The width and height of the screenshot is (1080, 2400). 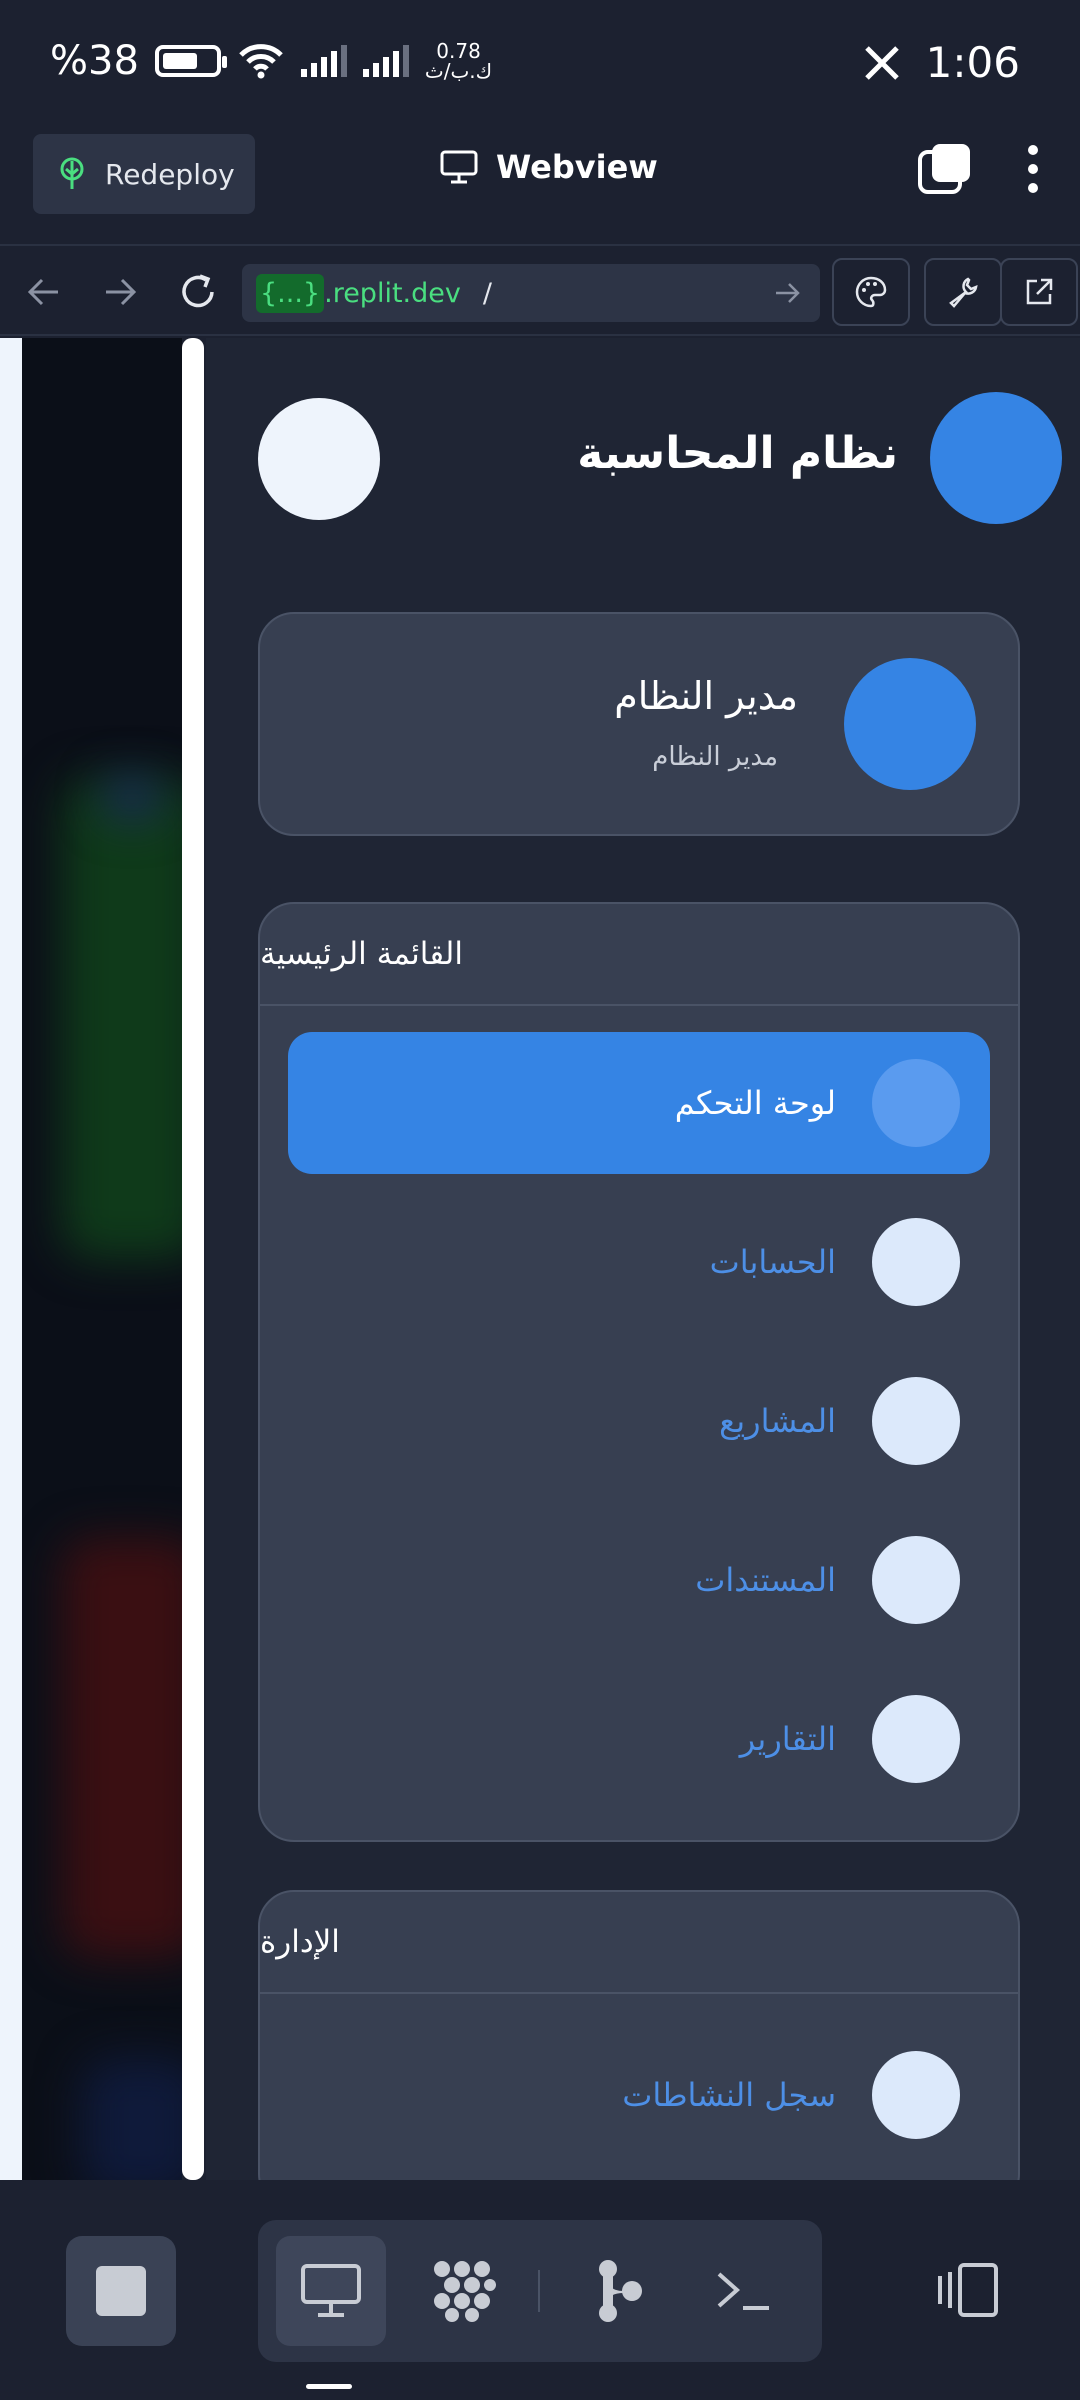 I want to click on packages-icon, so click(x=465, y=2291).